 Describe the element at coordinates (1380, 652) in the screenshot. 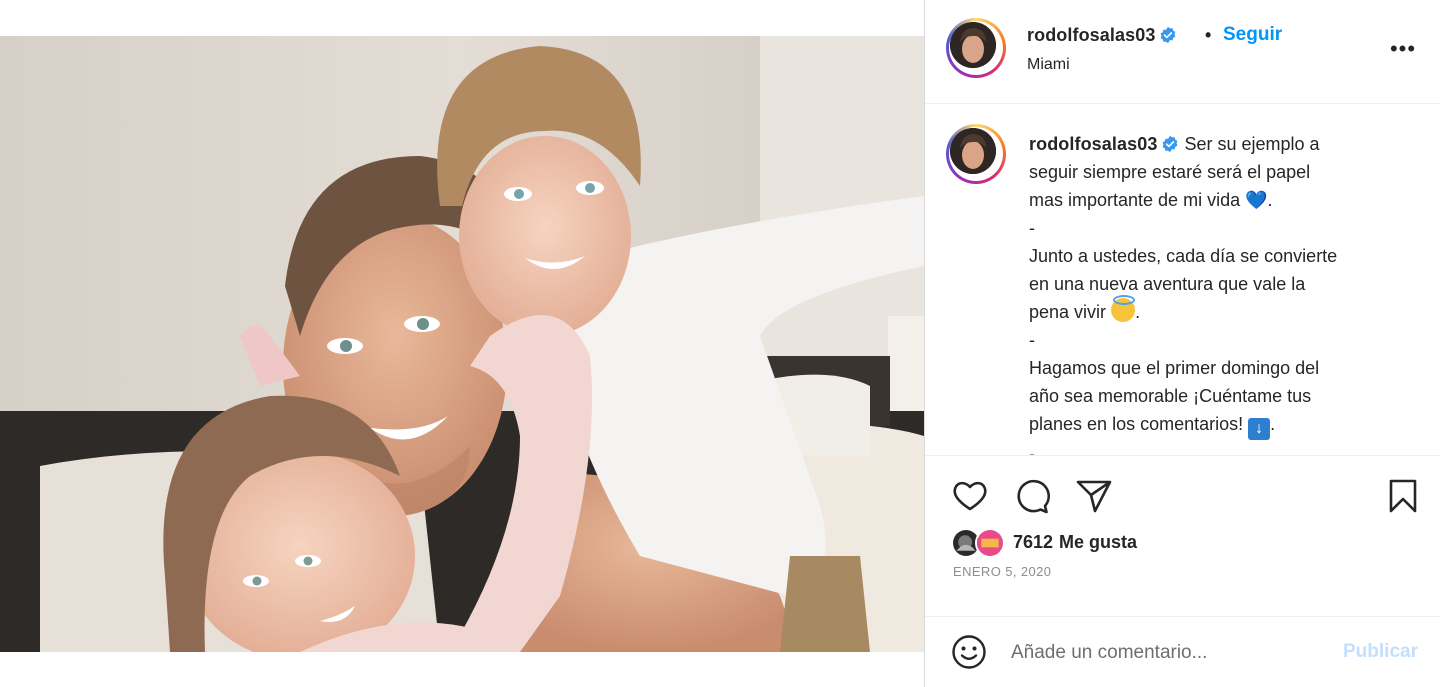

I see `publish-button: Publicar` at that location.